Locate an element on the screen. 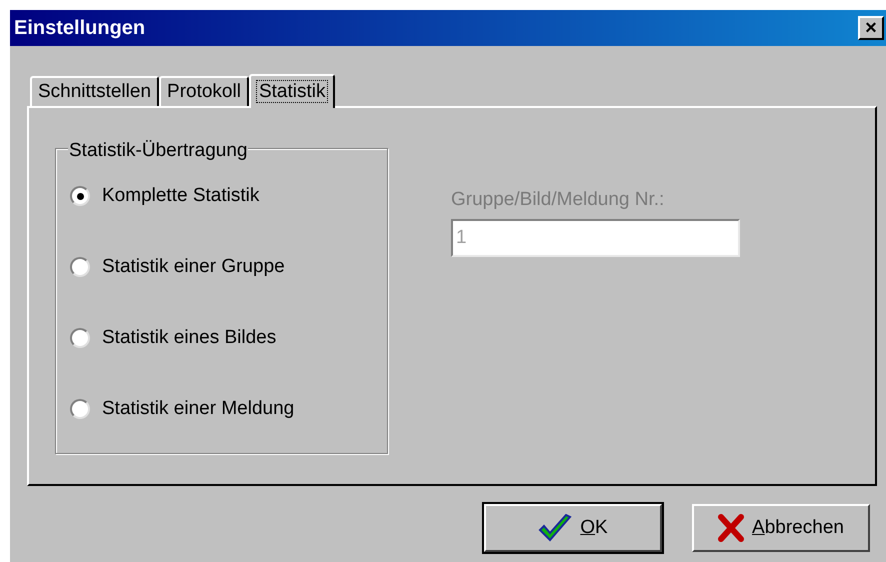  check-icon is located at coordinates (555, 528).